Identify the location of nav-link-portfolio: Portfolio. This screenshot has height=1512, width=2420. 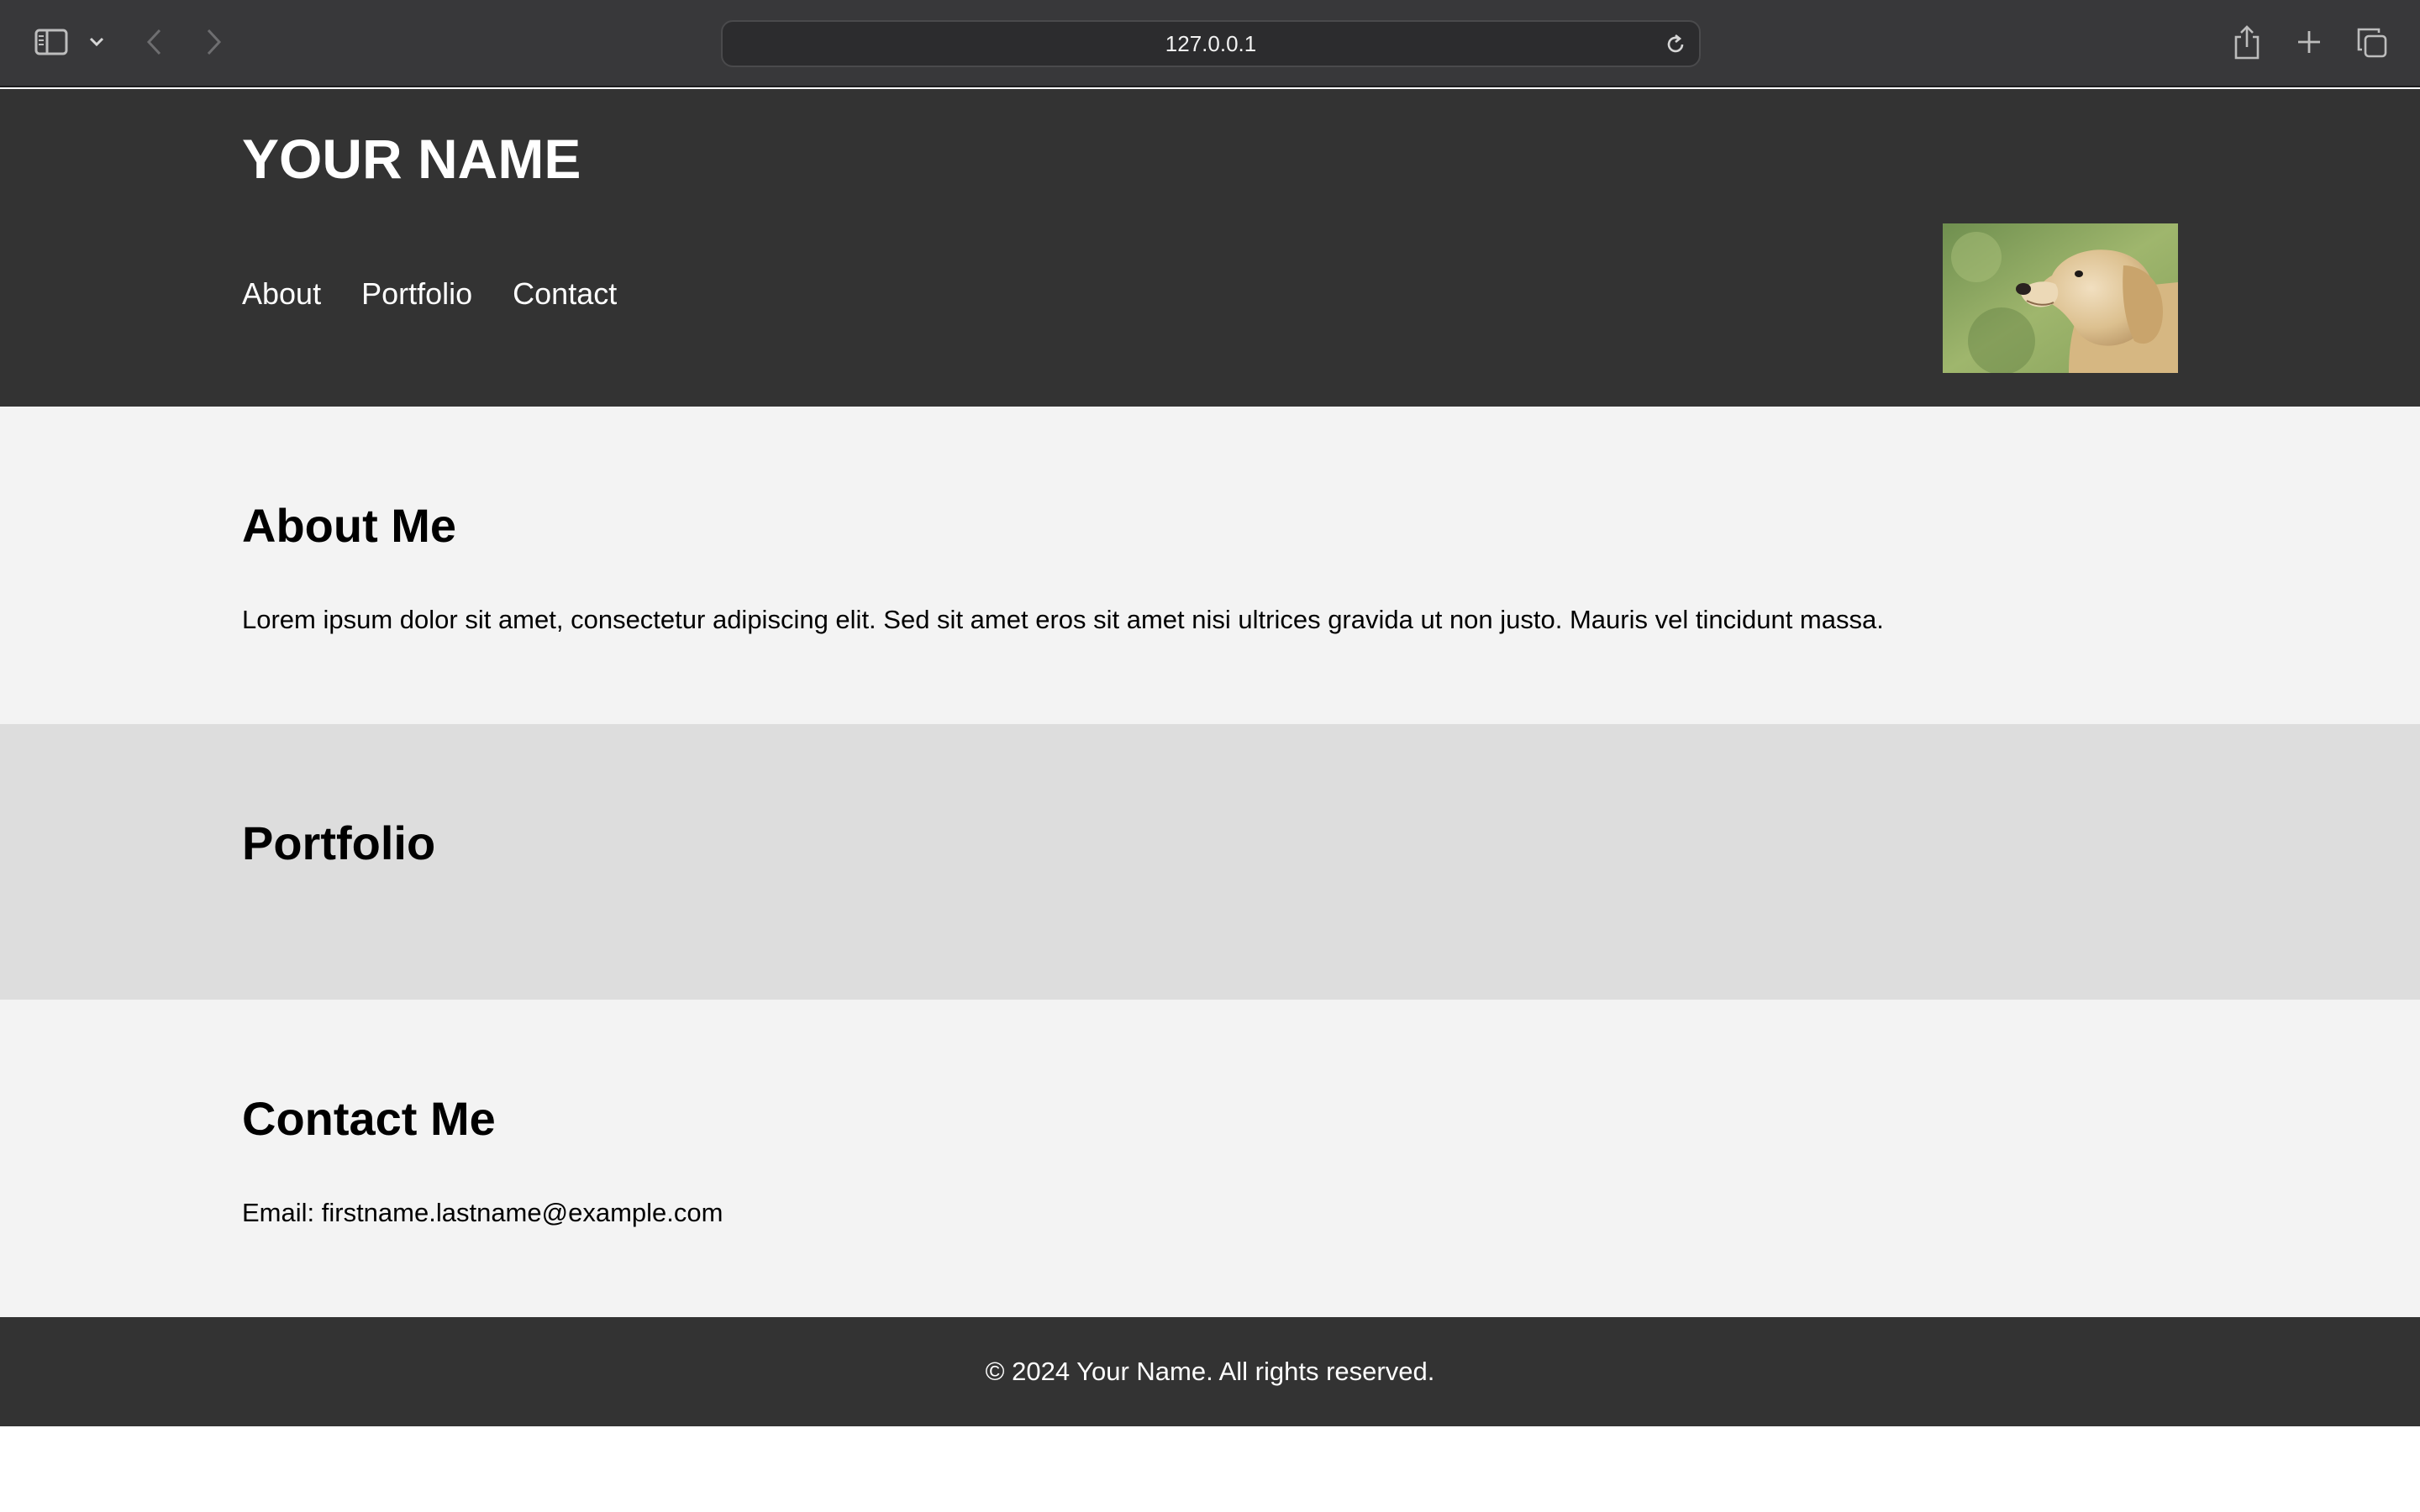
(416, 294).